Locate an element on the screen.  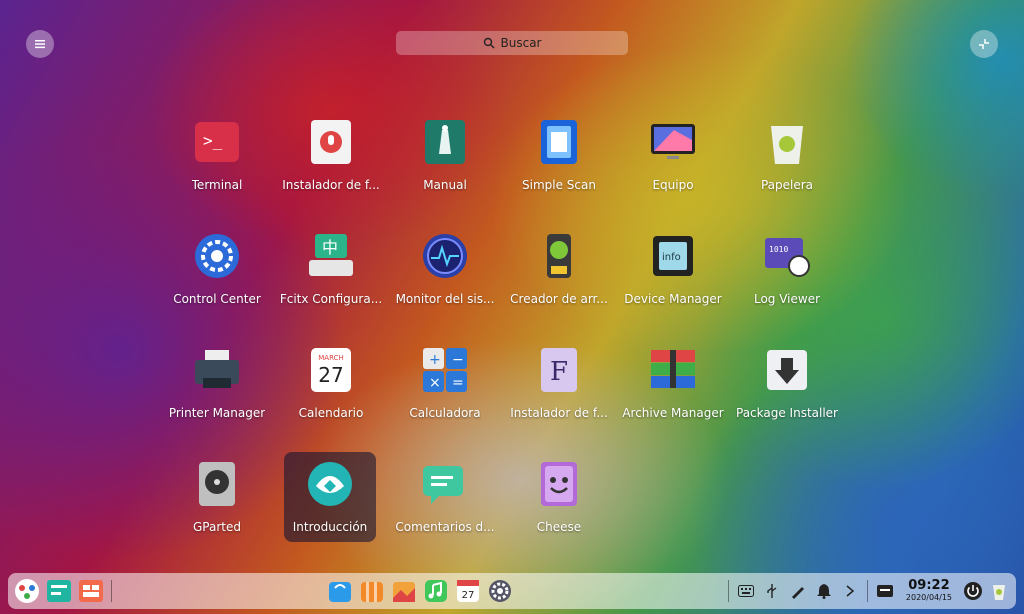
dock-calendar: 27 is located at coordinates (468, 591).